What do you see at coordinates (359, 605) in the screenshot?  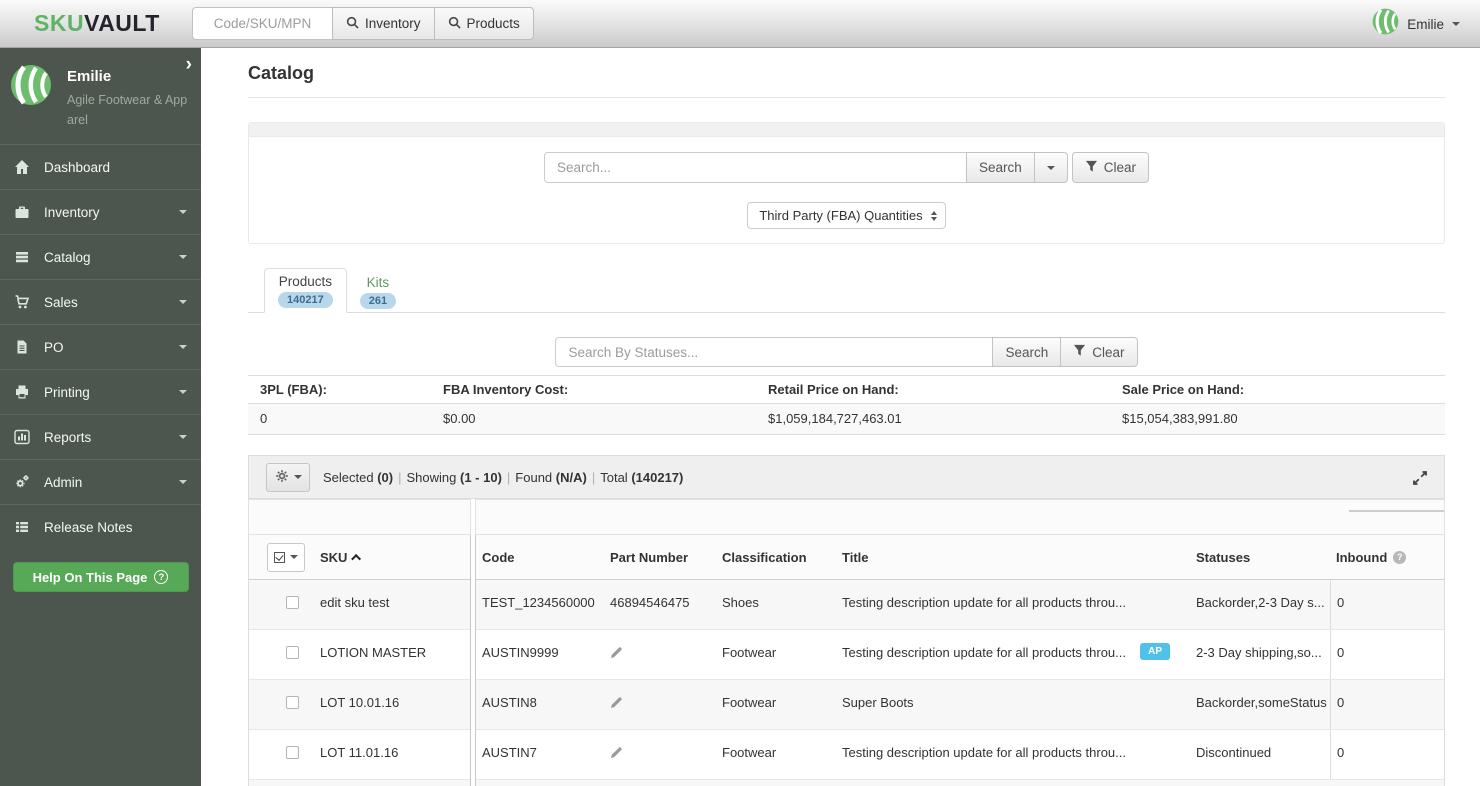 I see `table-row: edit sku test` at bounding box center [359, 605].